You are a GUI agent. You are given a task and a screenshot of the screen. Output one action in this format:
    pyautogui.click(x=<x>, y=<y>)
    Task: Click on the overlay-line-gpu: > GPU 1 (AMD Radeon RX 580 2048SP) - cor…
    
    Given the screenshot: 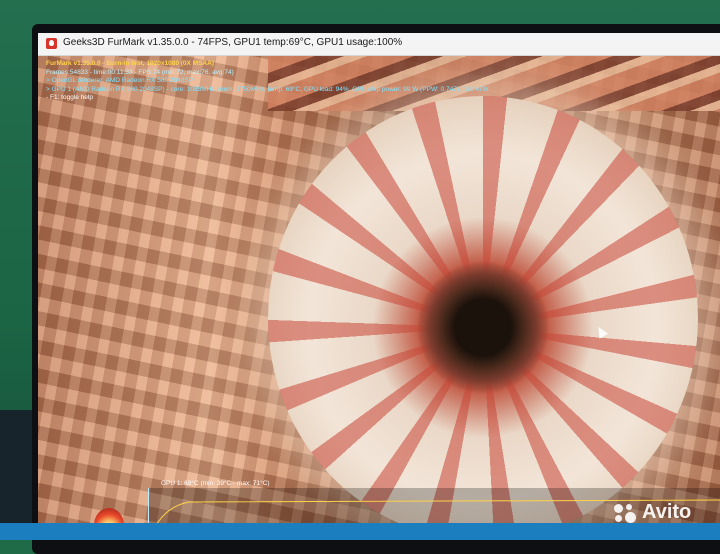 What is the action you would take?
    pyautogui.click(x=267, y=89)
    